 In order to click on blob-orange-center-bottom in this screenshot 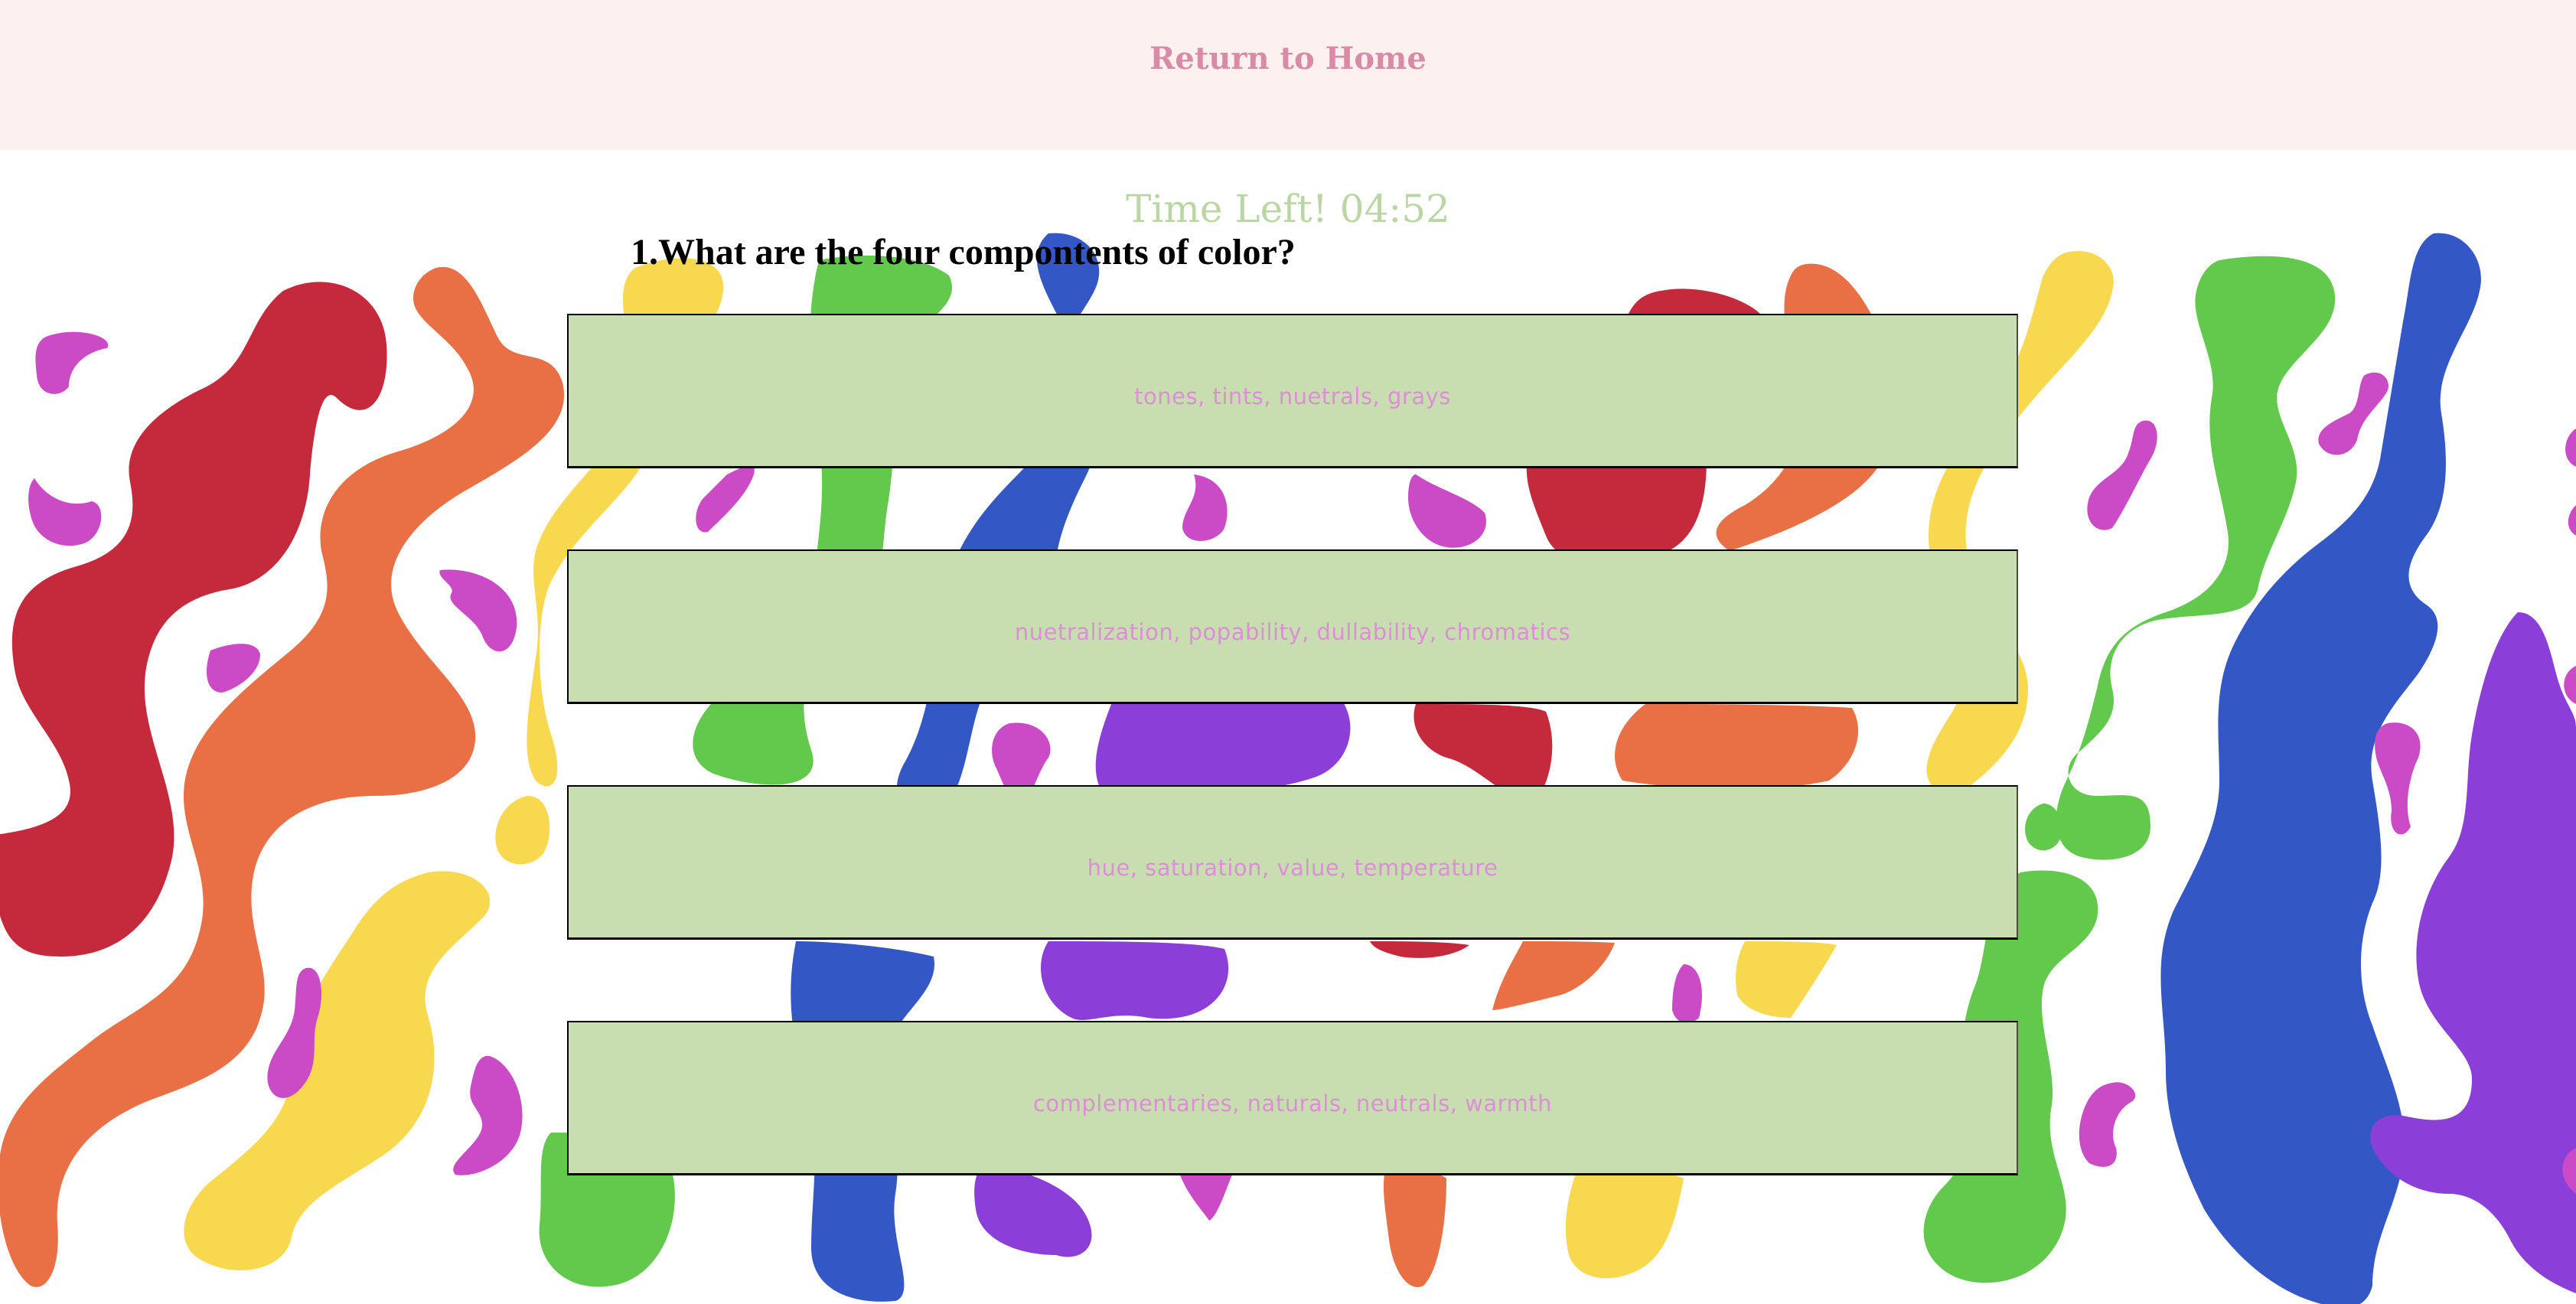, I will do `click(1553, 975)`.